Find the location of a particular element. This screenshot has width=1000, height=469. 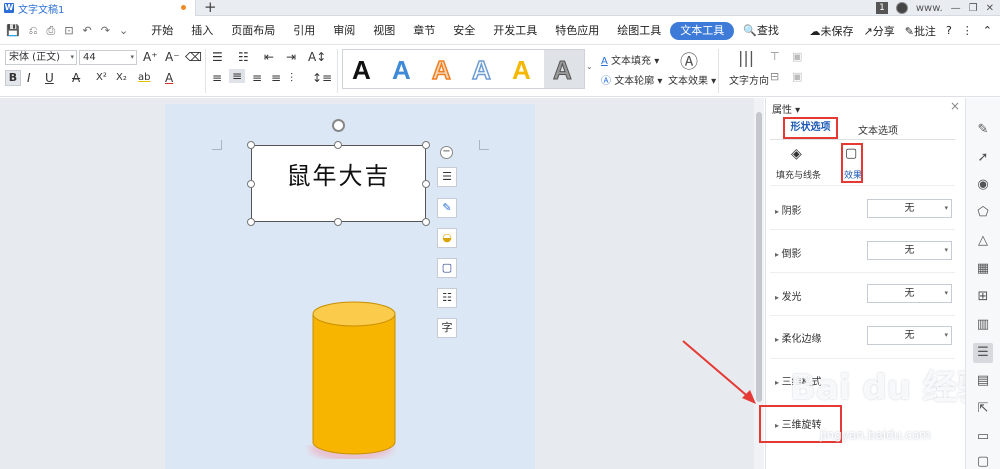

annotate-button: ✎批注 is located at coordinates (920, 31).